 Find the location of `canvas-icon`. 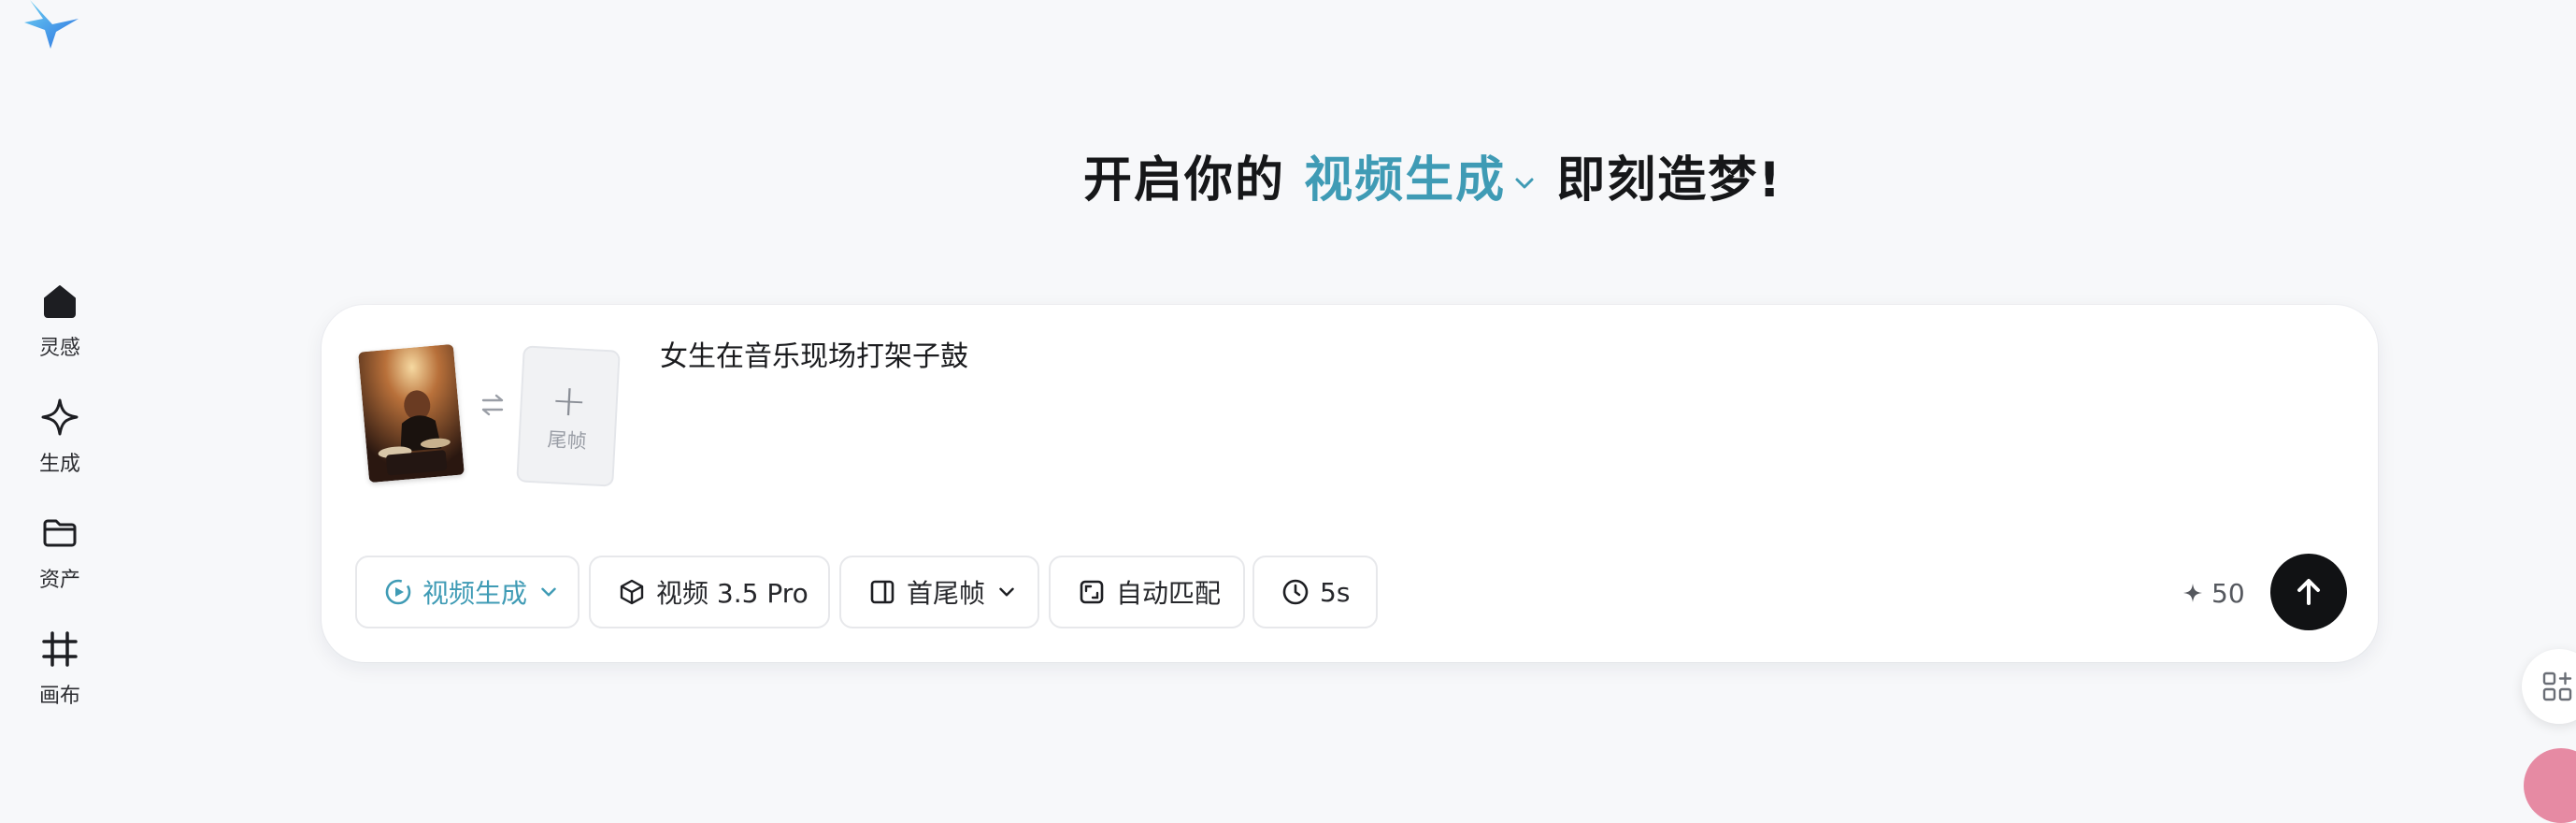

canvas-icon is located at coordinates (60, 649).